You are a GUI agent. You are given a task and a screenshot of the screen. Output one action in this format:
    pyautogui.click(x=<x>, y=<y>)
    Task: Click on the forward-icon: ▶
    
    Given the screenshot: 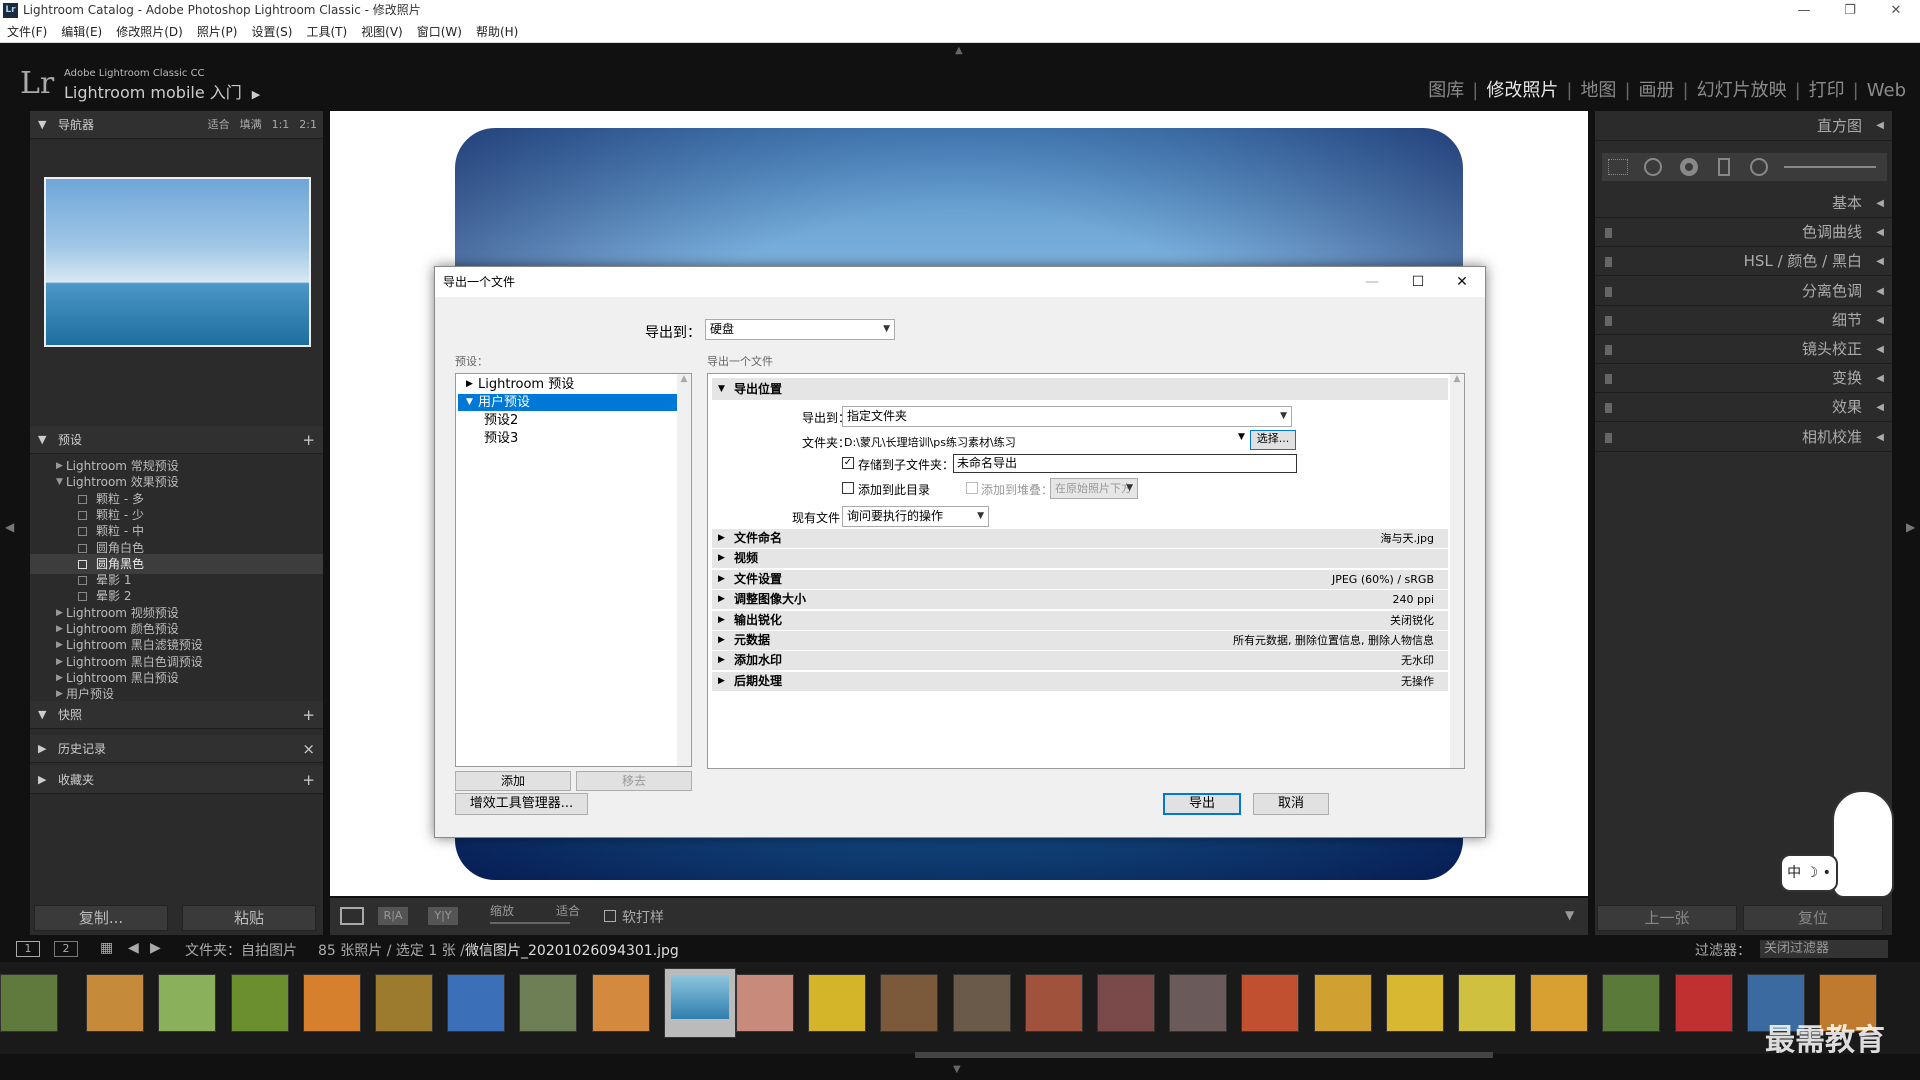 What is the action you would take?
    pyautogui.click(x=155, y=948)
    